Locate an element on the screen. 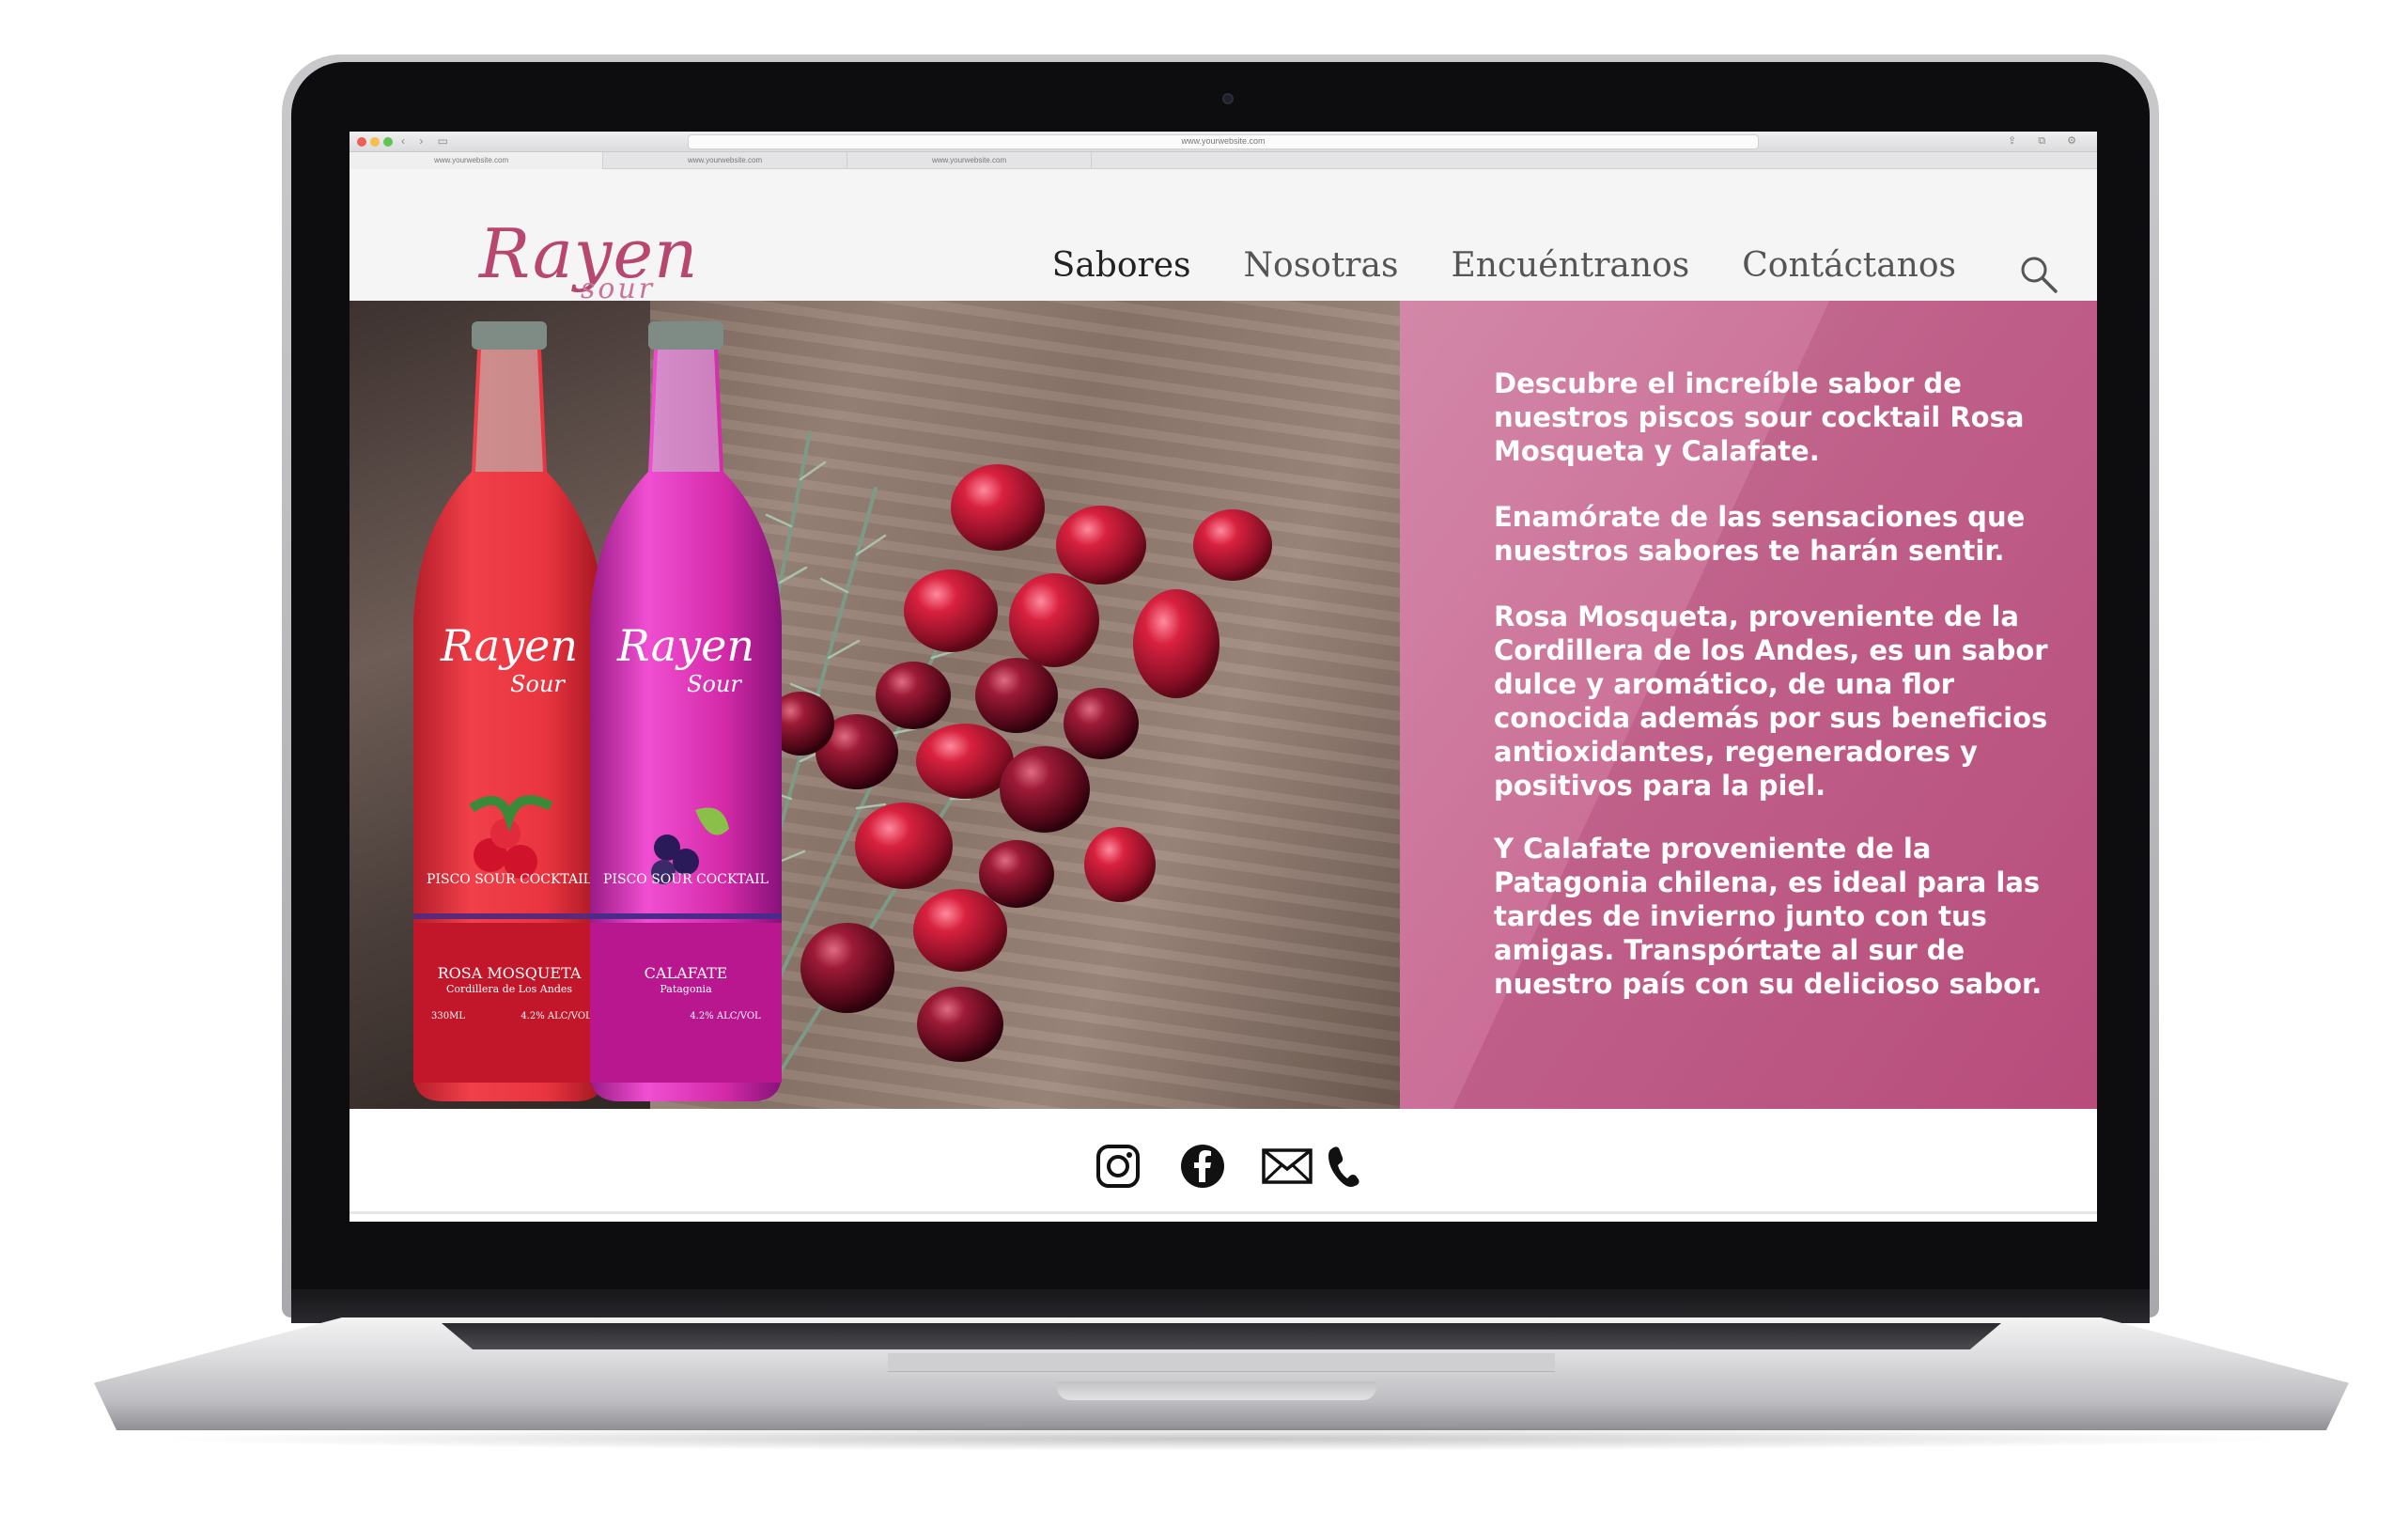 The image size is (2408, 1528). facebook-icon is located at coordinates (1202, 1166).